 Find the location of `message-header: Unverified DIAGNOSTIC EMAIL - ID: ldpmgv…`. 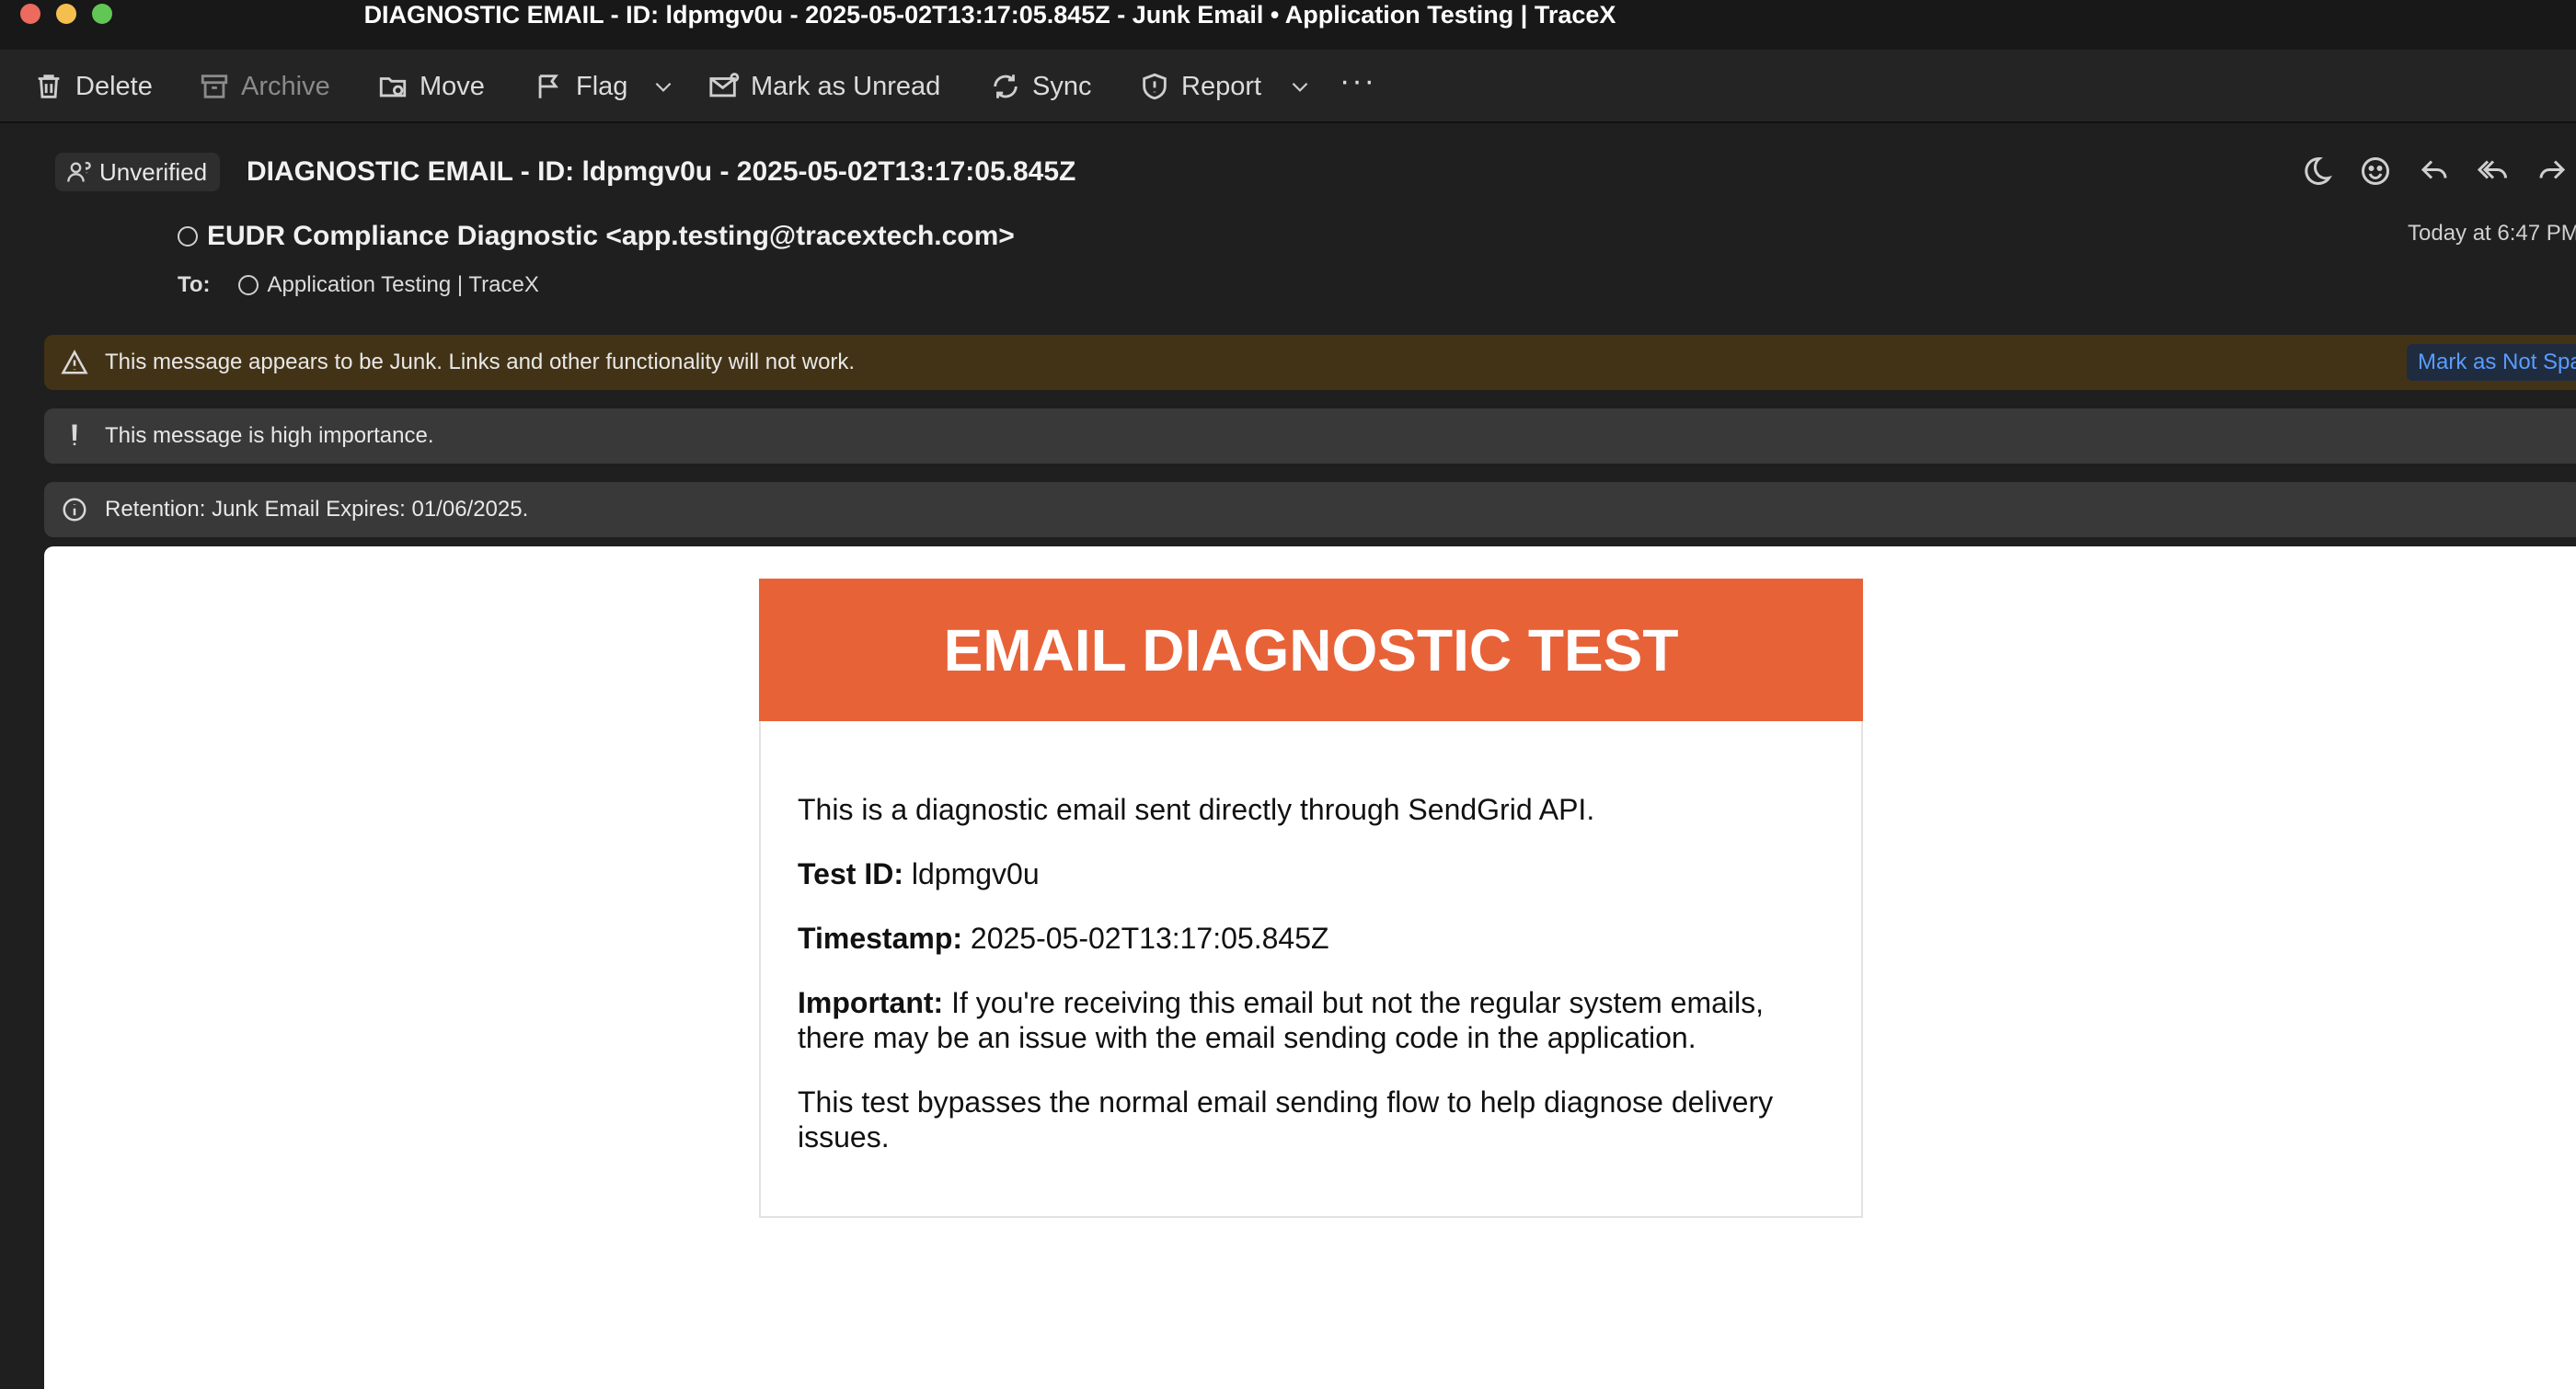

message-header: Unverified DIAGNOSTIC EMAIL - ID: ldpmgv… is located at coordinates (1288, 228).